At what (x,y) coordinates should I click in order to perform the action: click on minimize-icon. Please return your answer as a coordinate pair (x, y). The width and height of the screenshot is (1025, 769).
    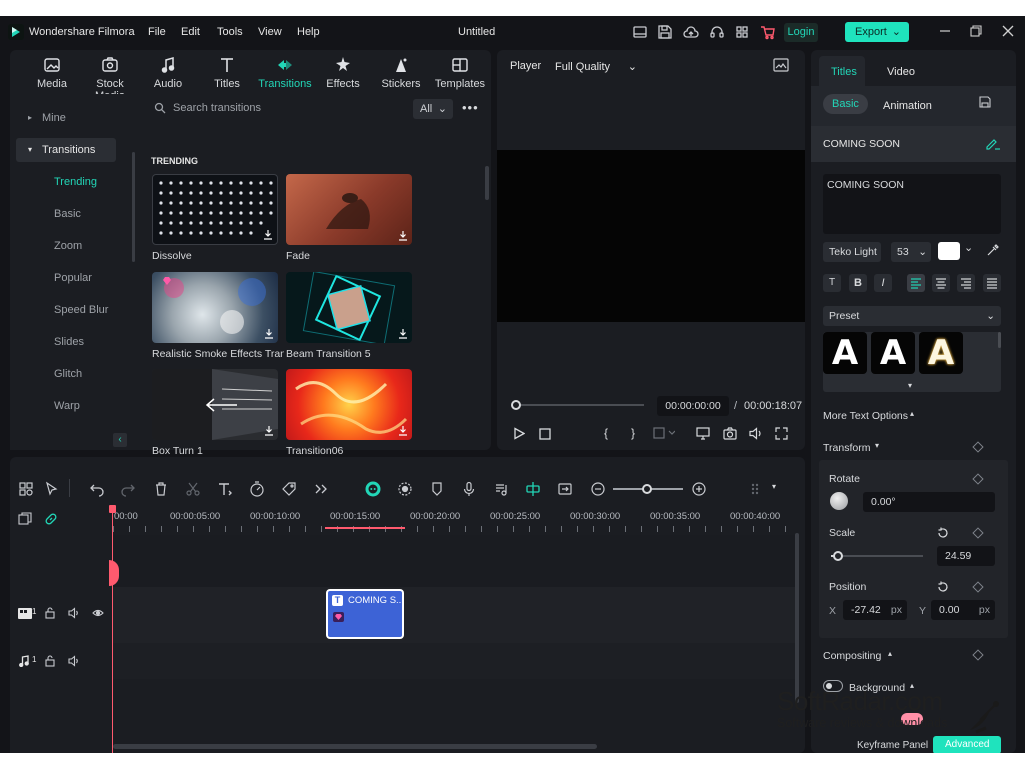
    Looking at the image, I should click on (945, 31).